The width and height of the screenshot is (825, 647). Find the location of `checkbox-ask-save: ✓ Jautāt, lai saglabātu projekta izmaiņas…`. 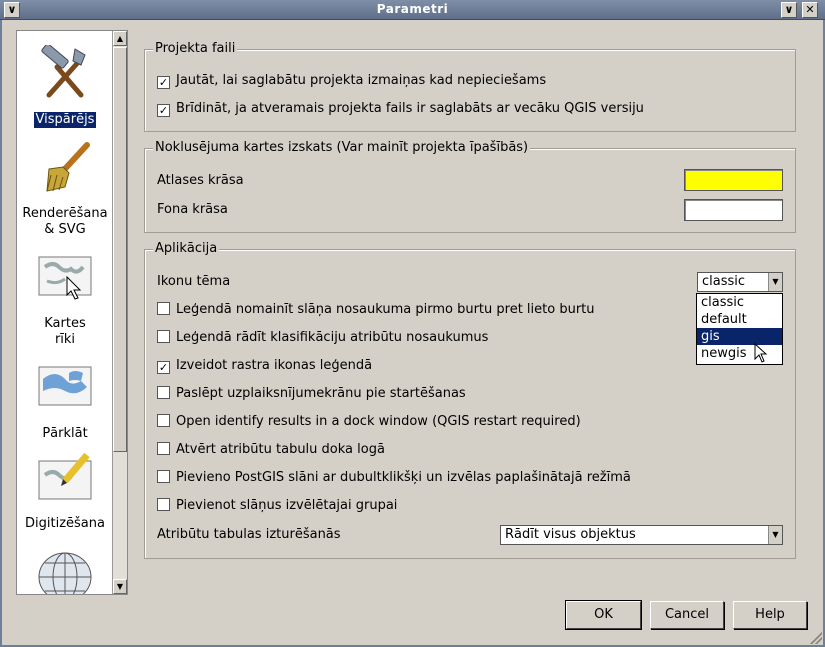

checkbox-ask-save: ✓ Jautāt, lai saglabātu projekta izmaiņas… is located at coordinates (351, 81).